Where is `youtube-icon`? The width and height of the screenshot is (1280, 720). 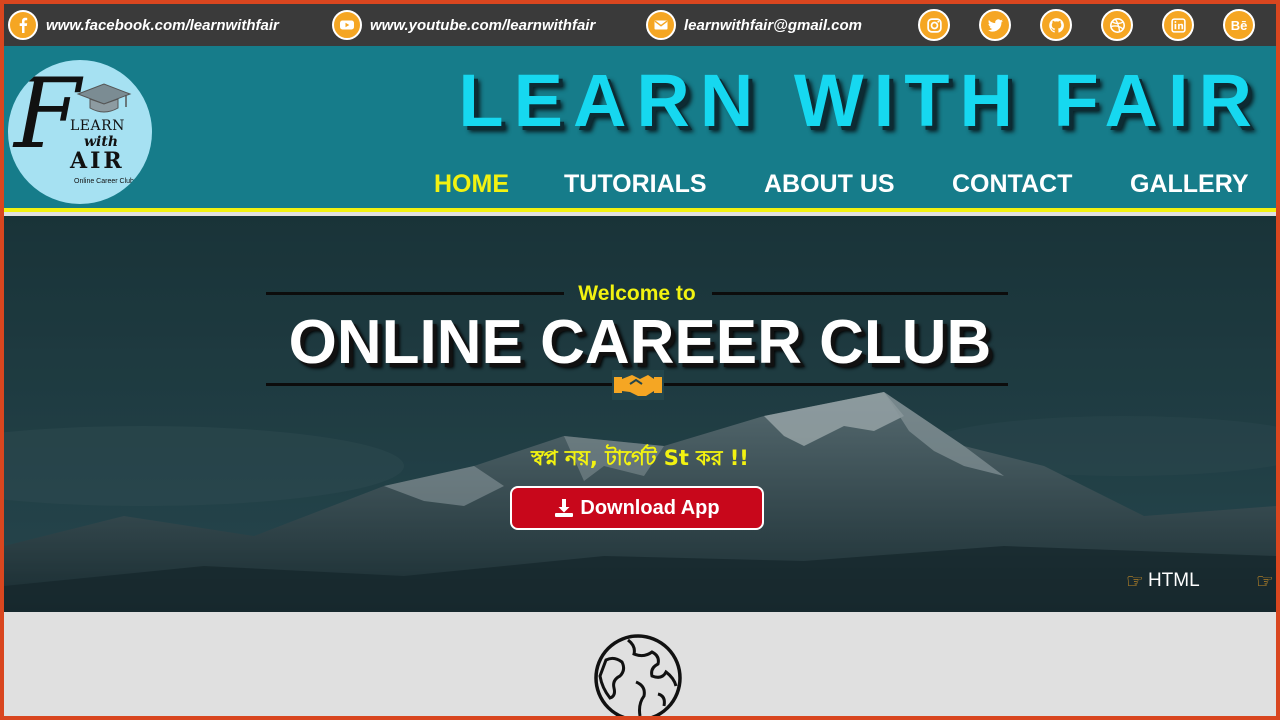 youtube-icon is located at coordinates (347, 25).